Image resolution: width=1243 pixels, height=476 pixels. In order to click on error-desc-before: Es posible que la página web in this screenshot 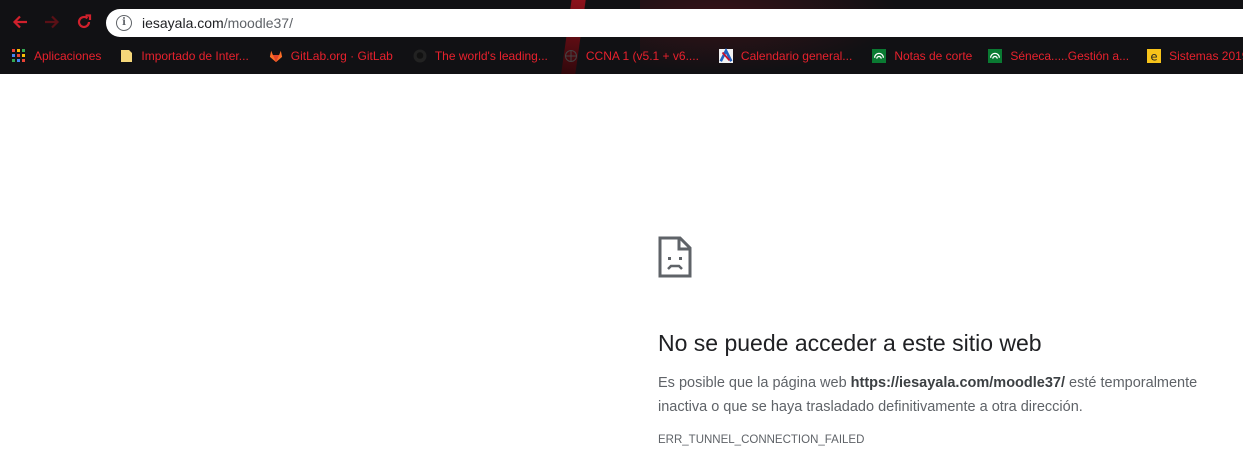, I will do `click(754, 383)`.